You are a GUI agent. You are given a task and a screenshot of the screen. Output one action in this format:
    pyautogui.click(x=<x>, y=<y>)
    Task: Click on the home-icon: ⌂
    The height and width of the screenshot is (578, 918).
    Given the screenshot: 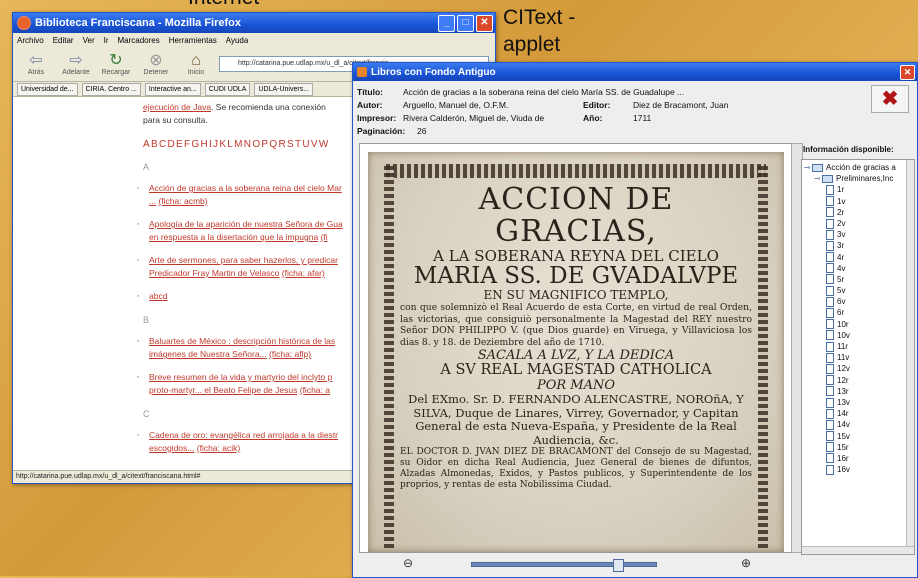 What is the action you would take?
    pyautogui.click(x=196, y=60)
    